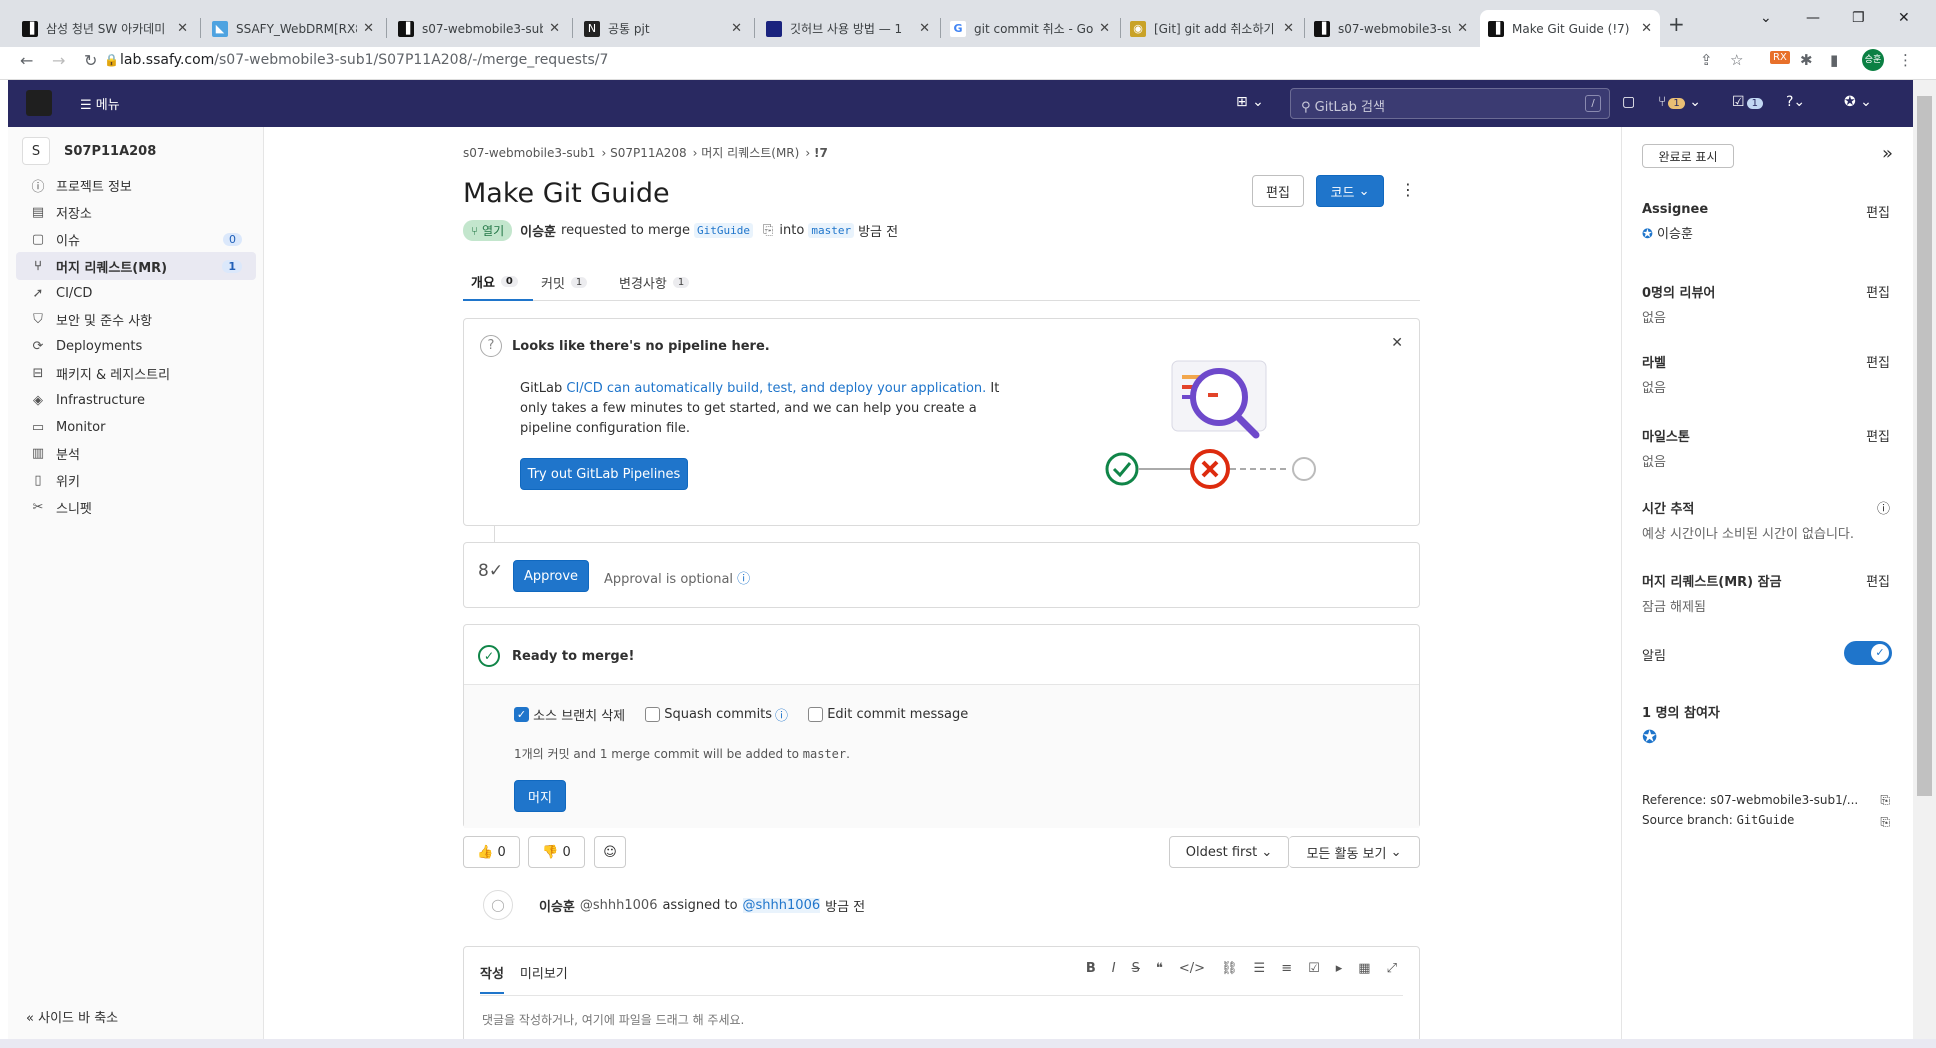 Image resolution: width=1936 pixels, height=1048 pixels. I want to click on browser-tab: ◉ [Git] git add 취소하기 ✕, so click(1212, 28).